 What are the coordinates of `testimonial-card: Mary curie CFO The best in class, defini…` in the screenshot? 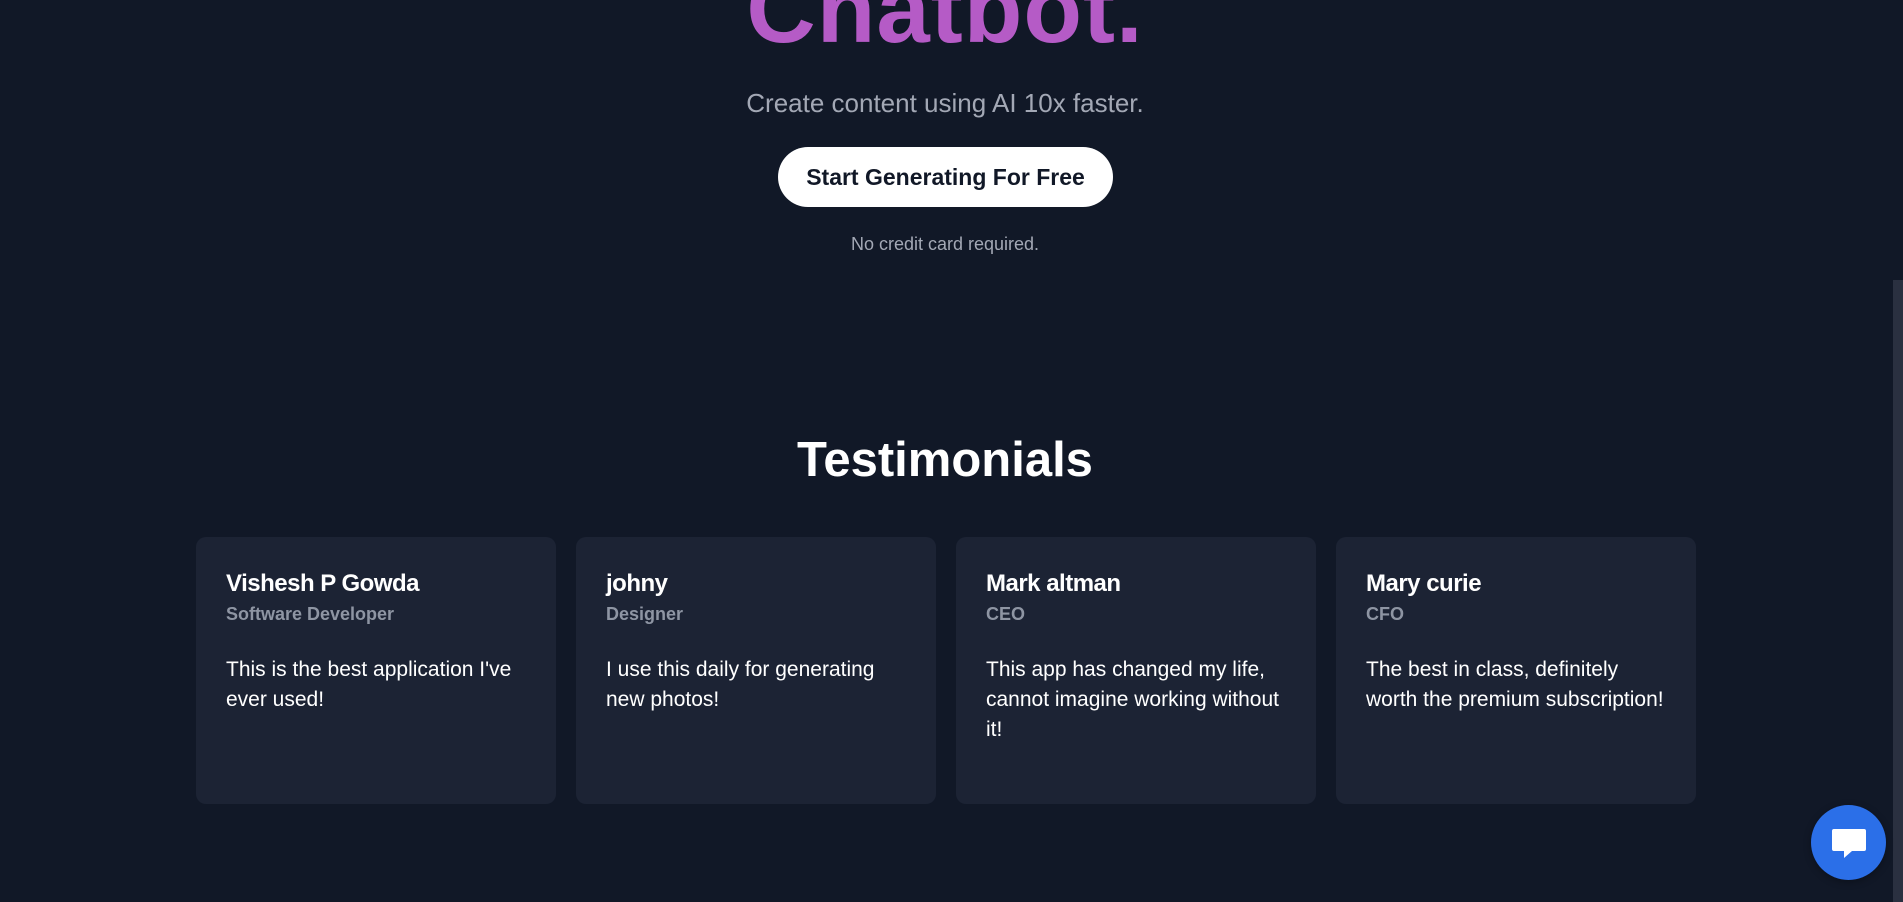 It's located at (1516, 670).